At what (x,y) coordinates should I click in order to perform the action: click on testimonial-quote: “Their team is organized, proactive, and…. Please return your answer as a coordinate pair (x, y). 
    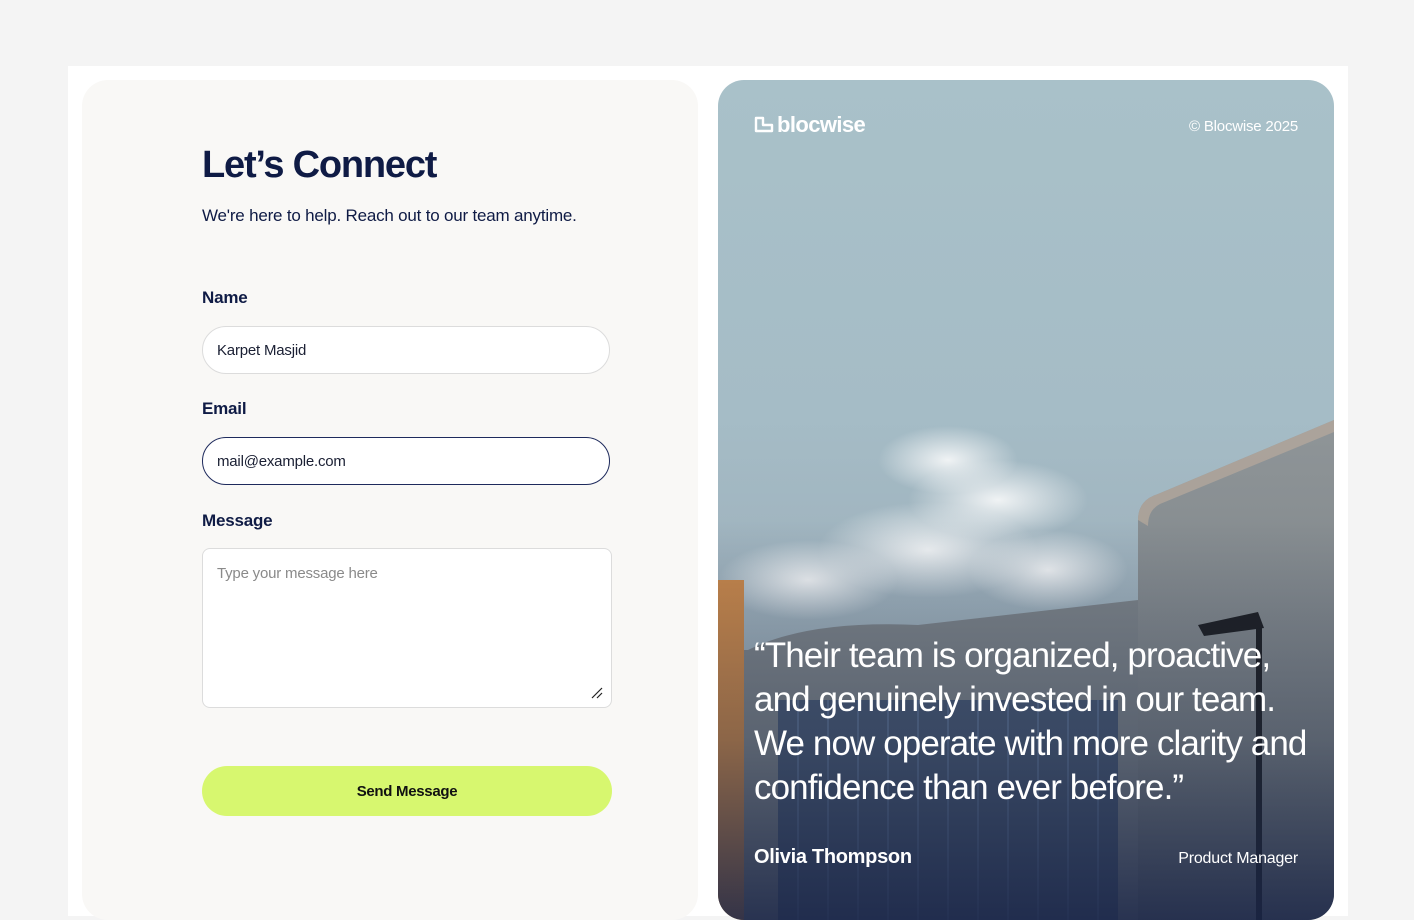
    Looking at the image, I should click on (1030, 721).